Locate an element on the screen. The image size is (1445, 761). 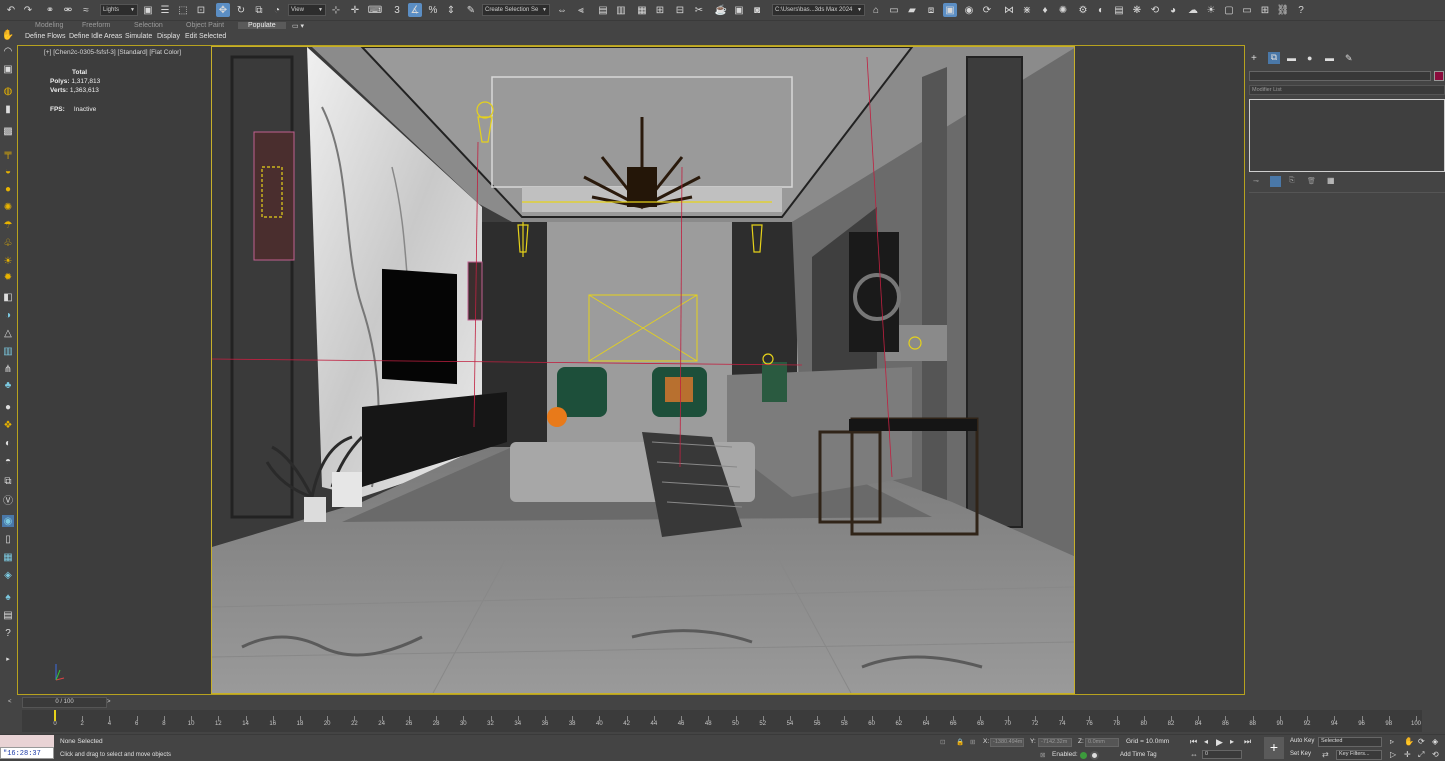
render-circle-icon: ◉ is located at coordinates (969, 10).